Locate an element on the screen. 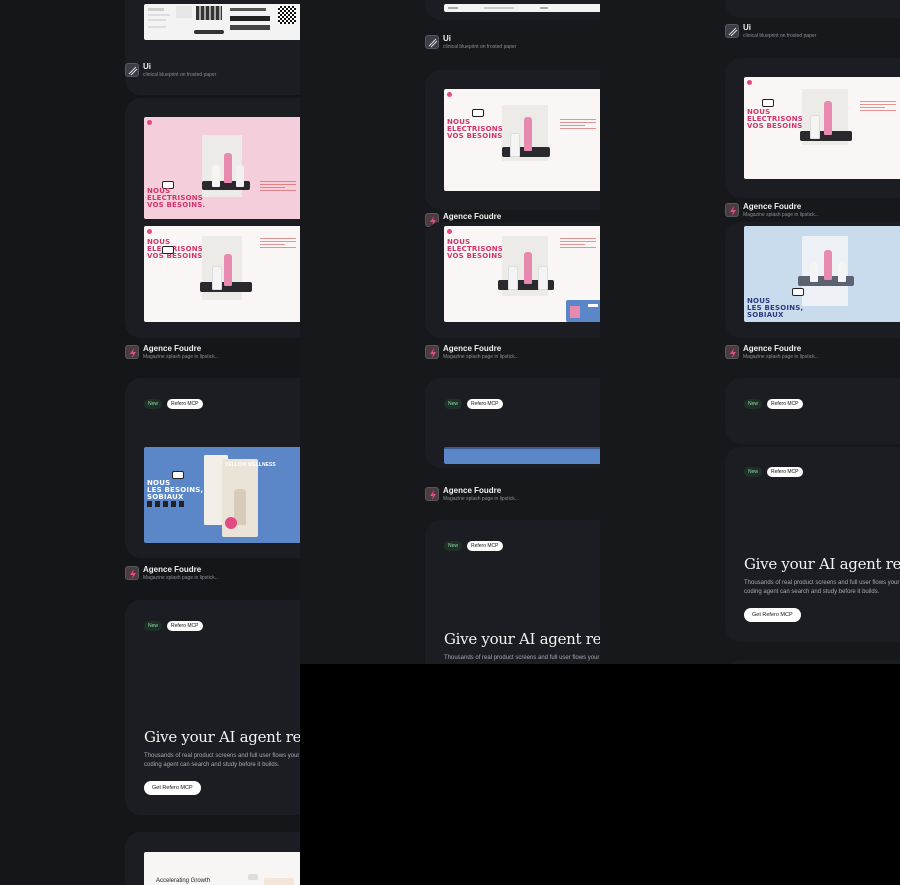  icon-row is located at coordinates (166, 504).